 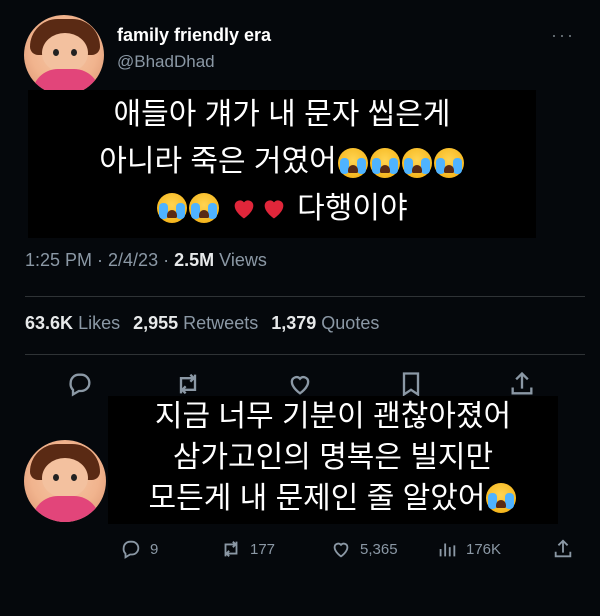 I want to click on reply-views-button: 176K, so click(x=468, y=549).